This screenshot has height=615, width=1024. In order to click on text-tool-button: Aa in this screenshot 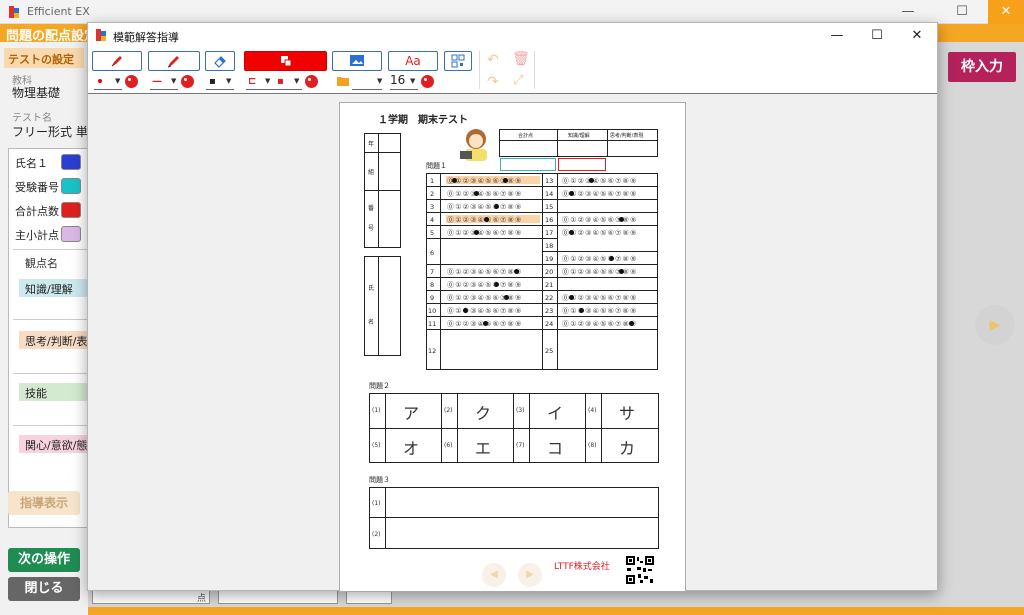, I will do `click(413, 61)`.